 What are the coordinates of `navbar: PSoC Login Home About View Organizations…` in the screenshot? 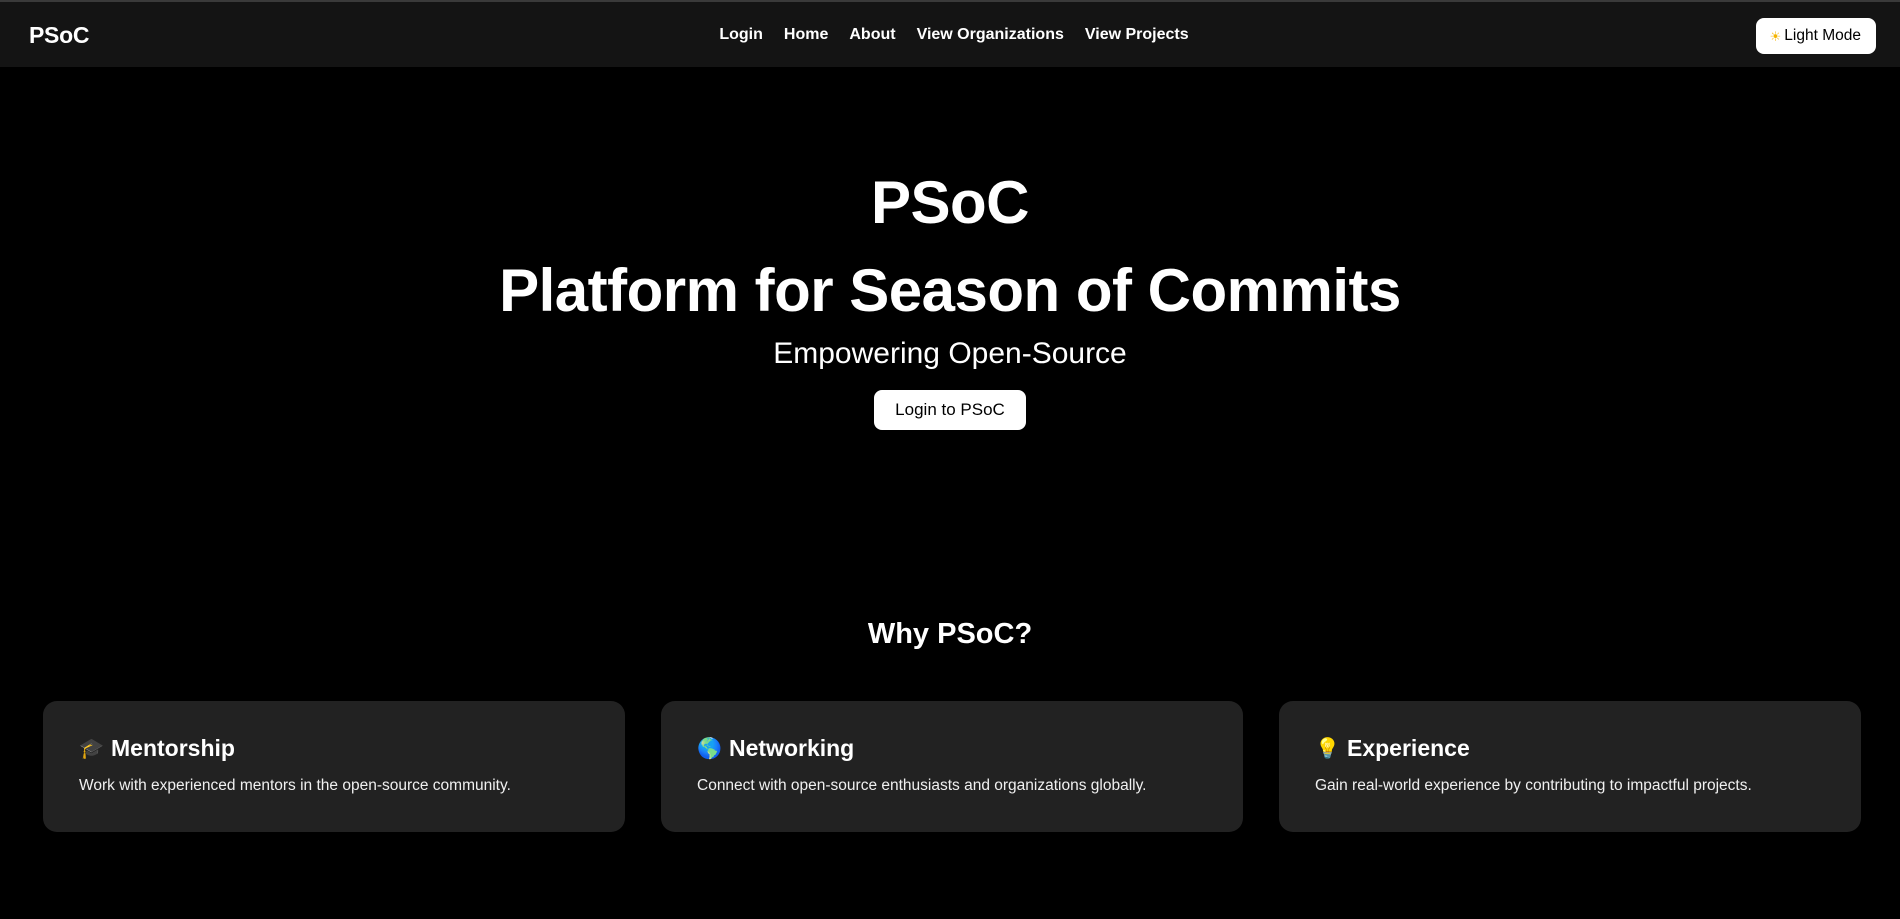 It's located at (950, 33).